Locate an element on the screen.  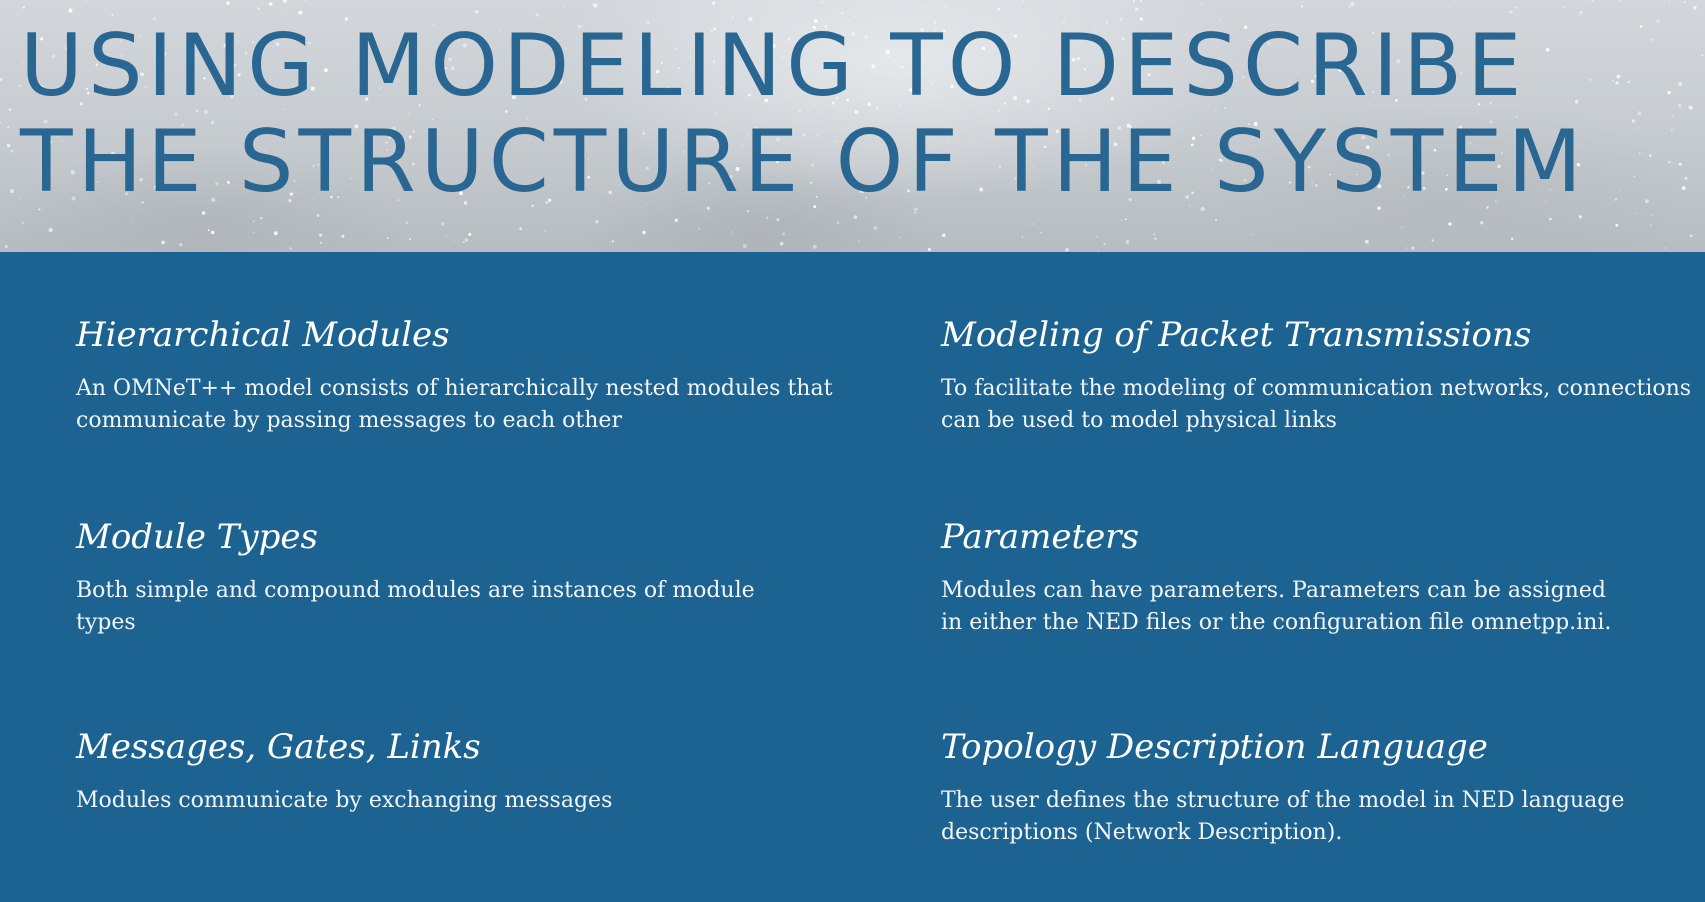
slide-title-line-2: THE STRUCTURE OF THE SYSTEM is located at coordinates (803, 162).